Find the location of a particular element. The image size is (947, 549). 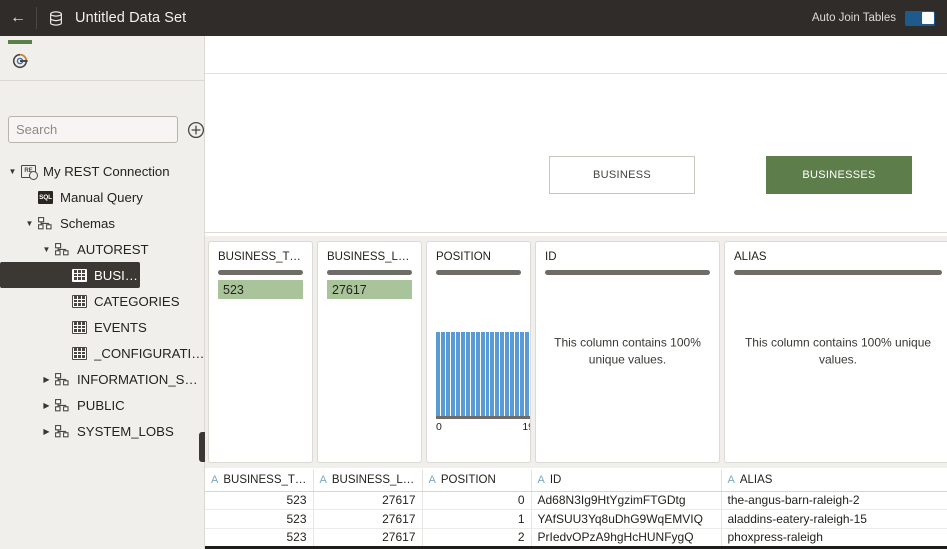

tree-item-schemas: ▼ Schemas is located at coordinates (102, 223).